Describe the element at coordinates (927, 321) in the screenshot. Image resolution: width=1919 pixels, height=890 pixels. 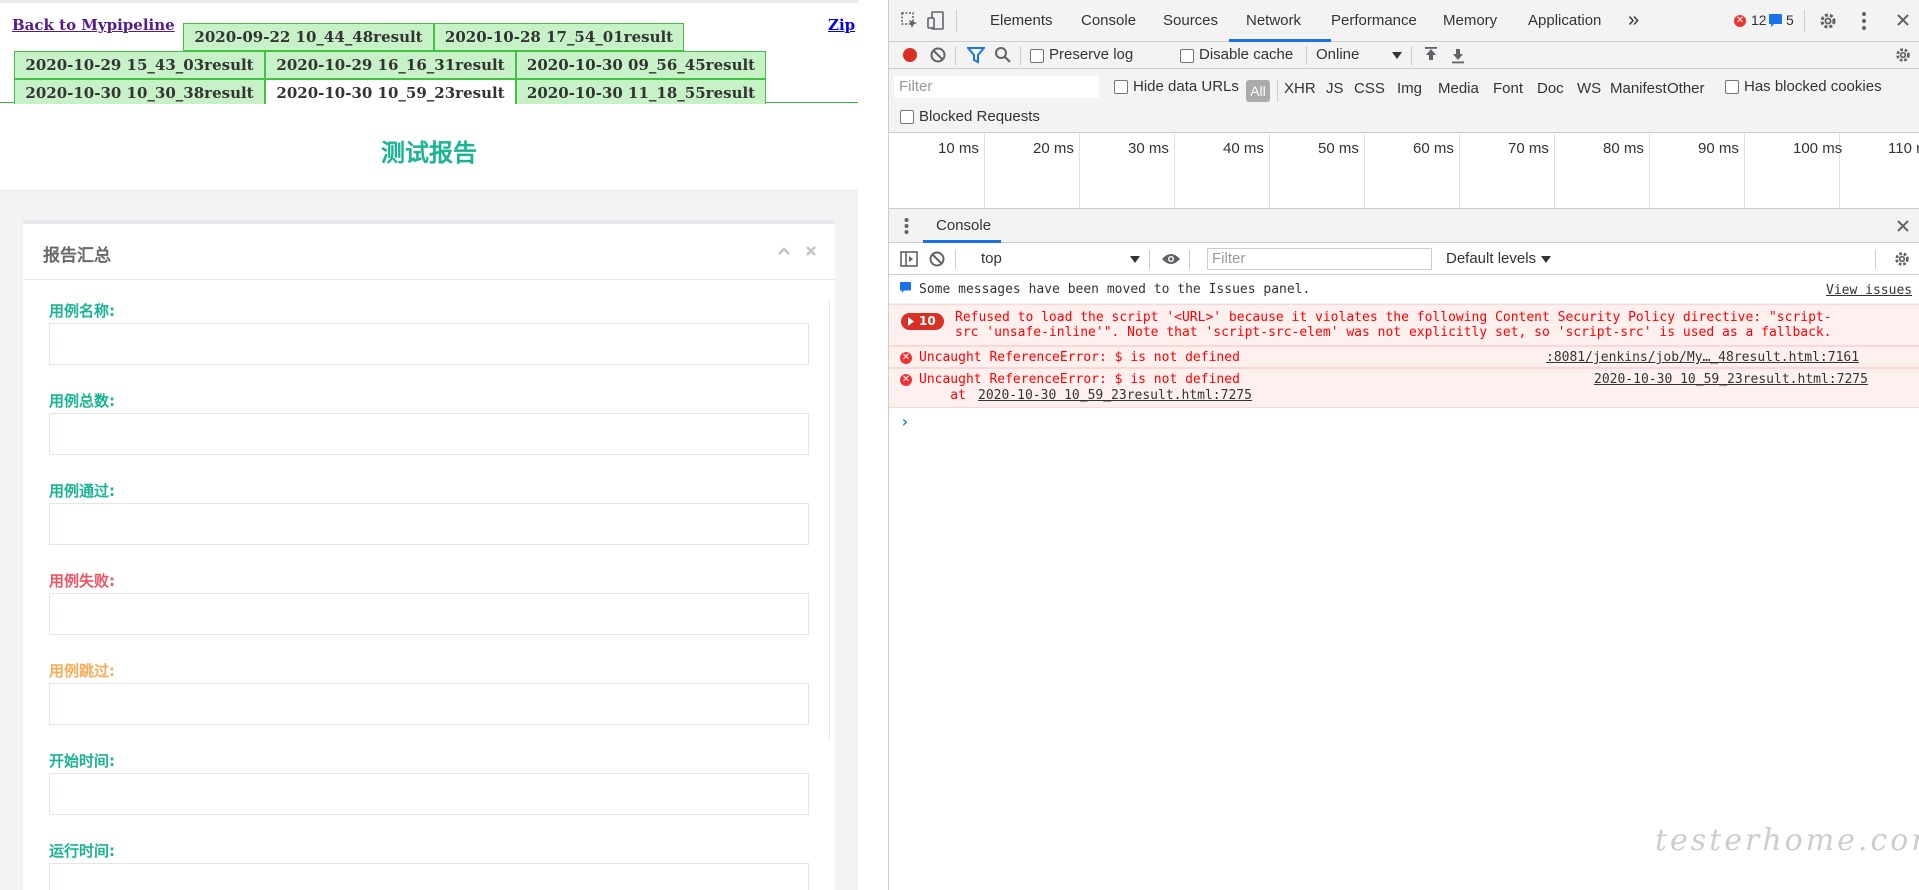
I see `repeat-count: 10` at that location.